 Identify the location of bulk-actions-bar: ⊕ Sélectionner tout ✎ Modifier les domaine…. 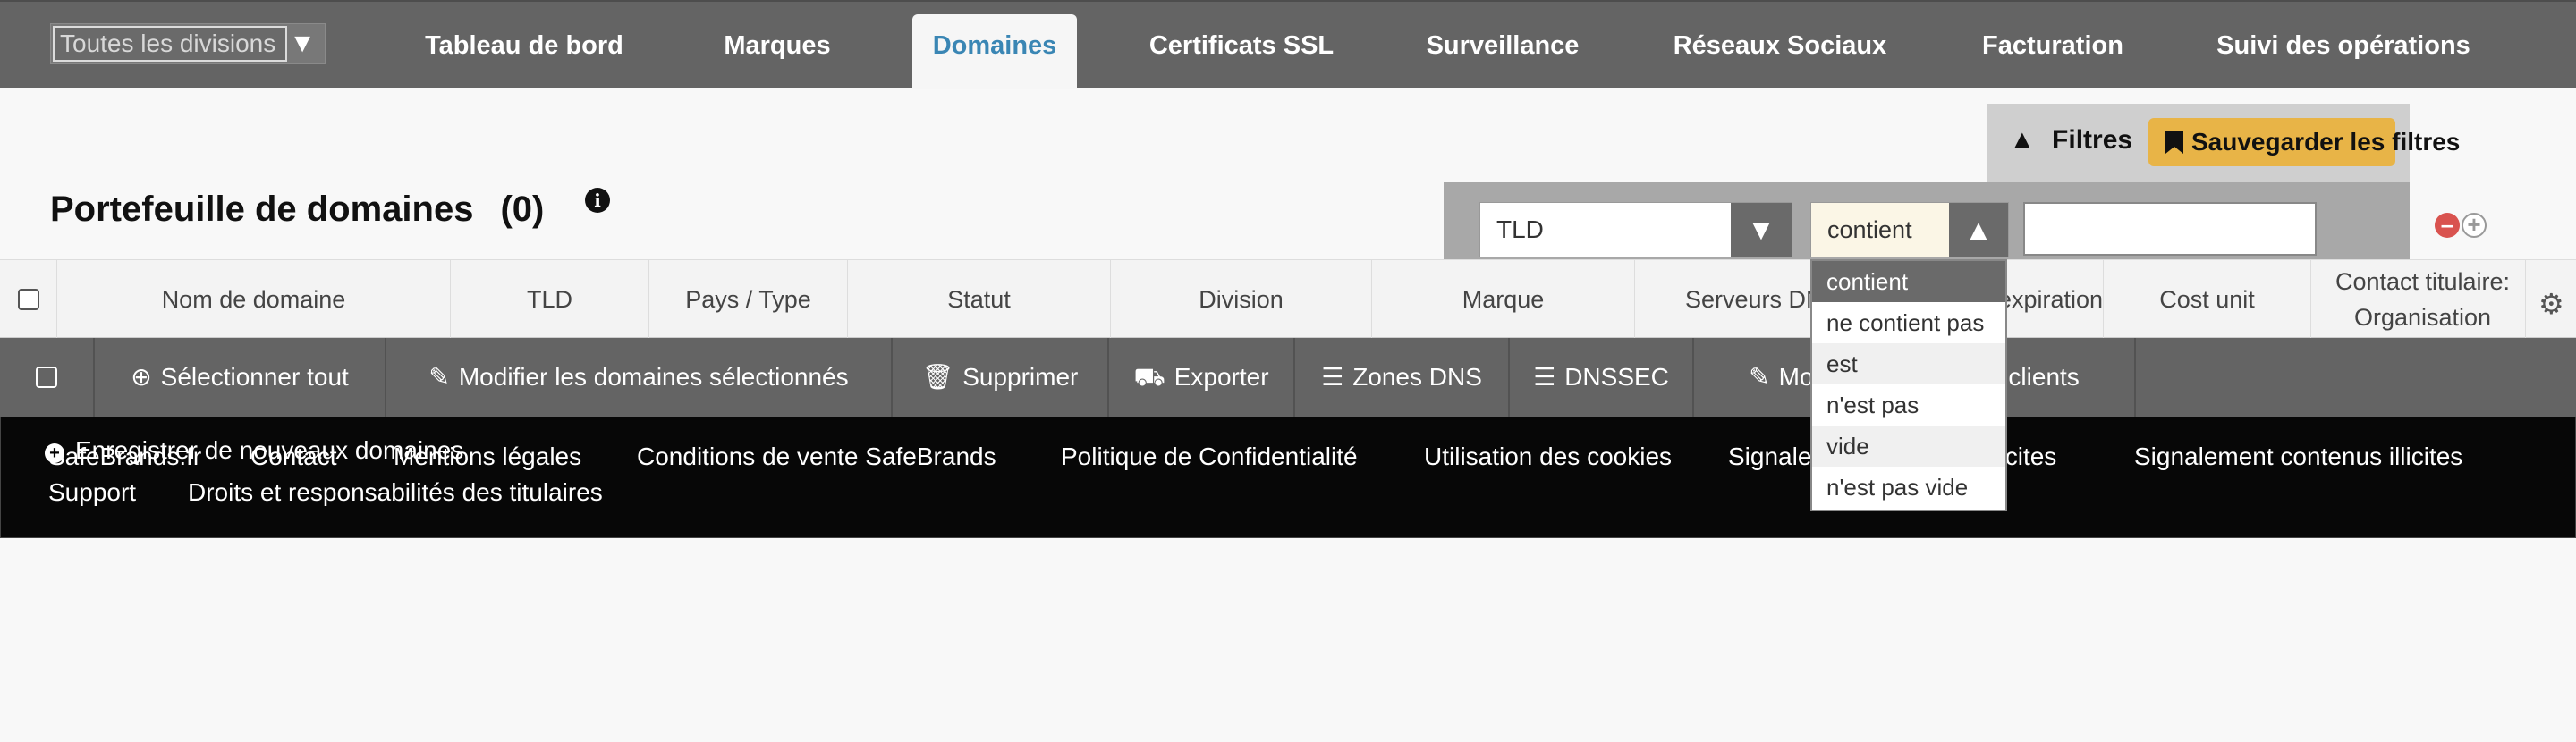
(1288, 377).